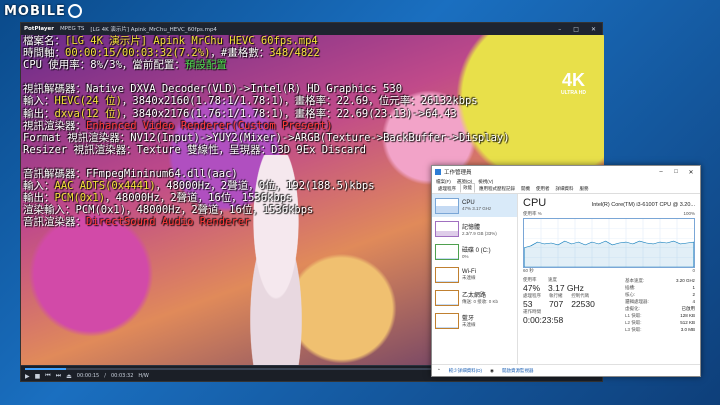 The image size is (720, 405). I want to click on open-icon: ⏏, so click(69, 376).